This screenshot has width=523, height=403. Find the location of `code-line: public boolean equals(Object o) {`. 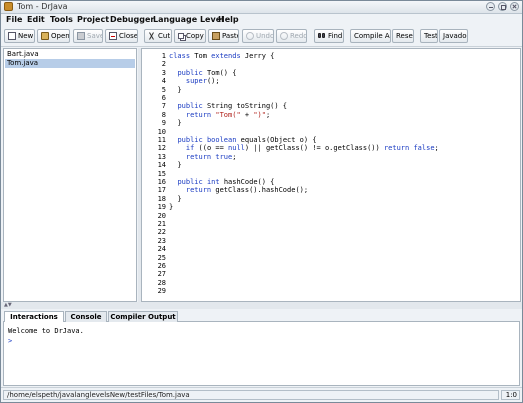

code-line: public boolean equals(Object o) { is located at coordinates (247, 140).